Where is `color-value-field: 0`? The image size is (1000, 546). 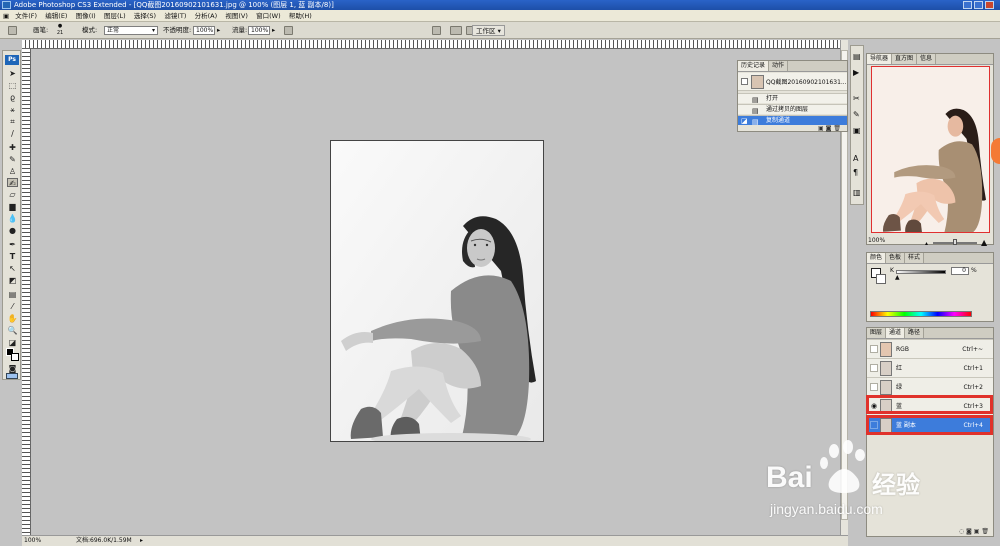 color-value-field: 0 is located at coordinates (960, 271).